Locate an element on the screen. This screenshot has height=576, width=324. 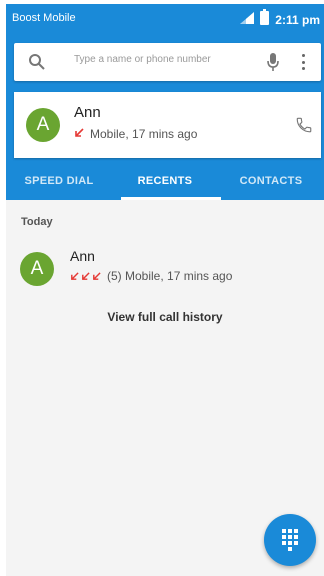
search-bar is located at coordinates (167, 62).